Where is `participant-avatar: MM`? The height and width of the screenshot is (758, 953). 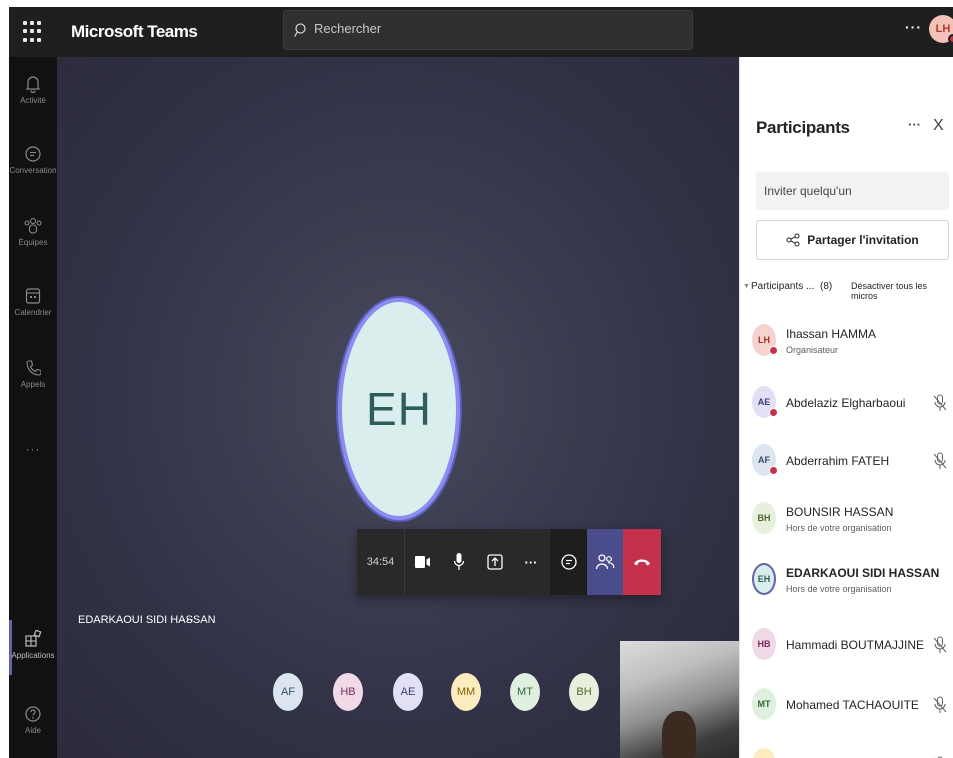 participant-avatar: MM is located at coordinates (764, 753).